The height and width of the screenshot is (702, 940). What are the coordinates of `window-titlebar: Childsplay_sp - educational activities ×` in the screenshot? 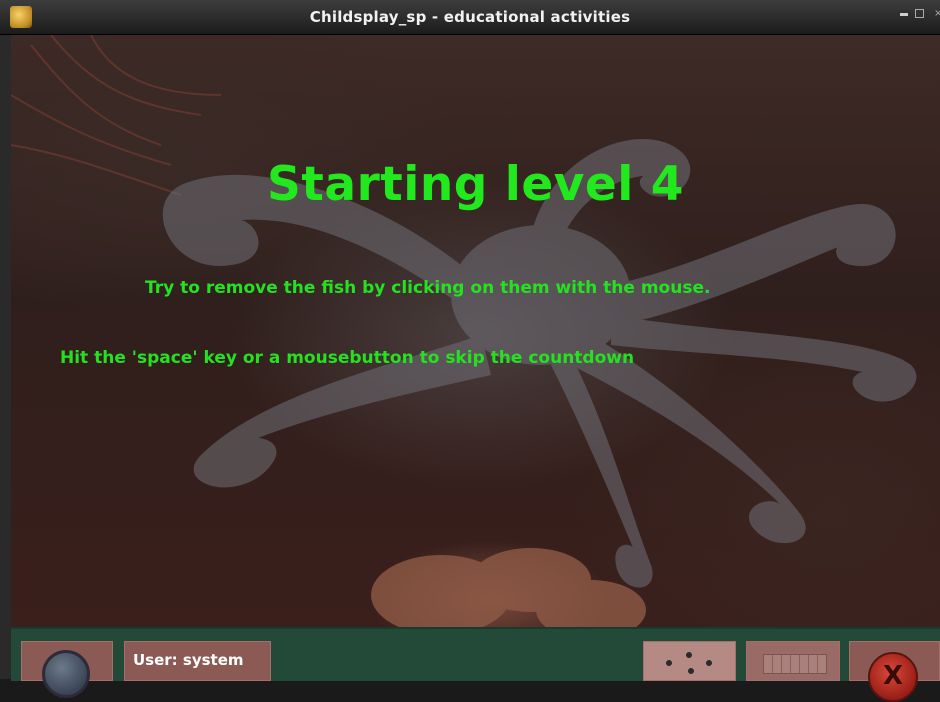 It's located at (470, 17).